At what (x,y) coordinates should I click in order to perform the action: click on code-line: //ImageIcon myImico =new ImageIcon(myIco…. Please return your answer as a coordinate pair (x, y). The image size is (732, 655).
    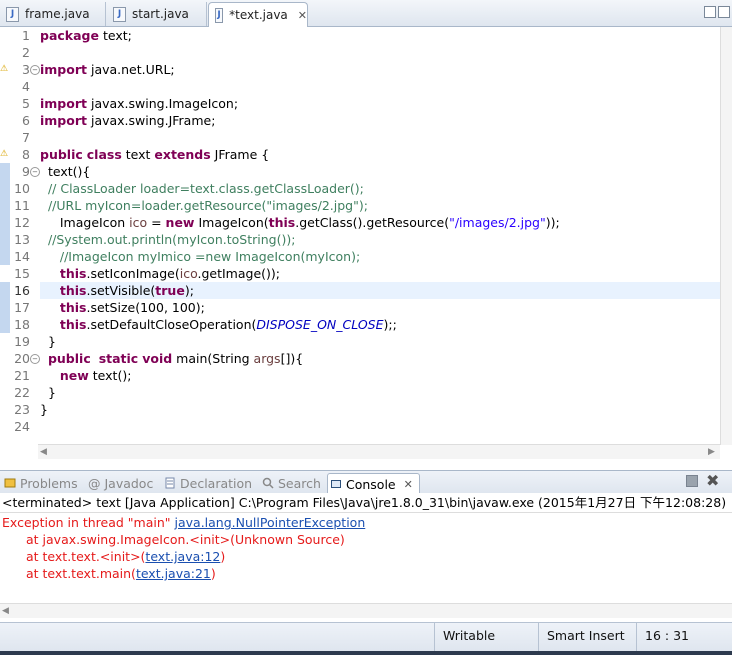
    Looking at the image, I should click on (380, 256).